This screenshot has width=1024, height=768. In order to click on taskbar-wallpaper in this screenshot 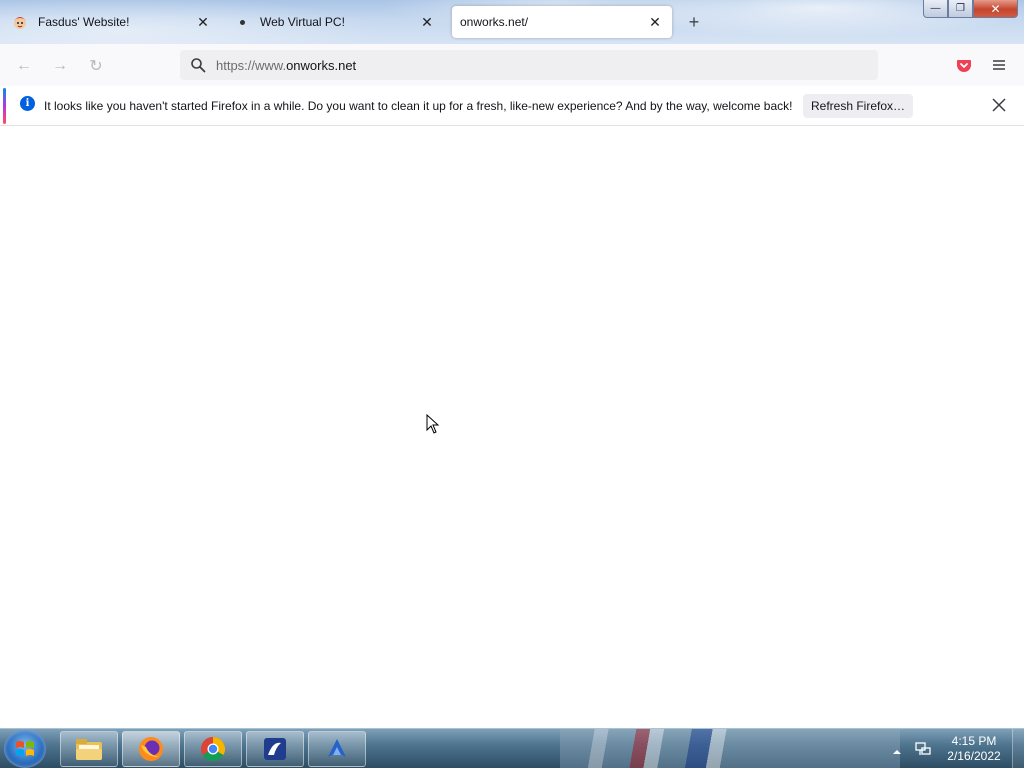, I will do `click(730, 748)`.